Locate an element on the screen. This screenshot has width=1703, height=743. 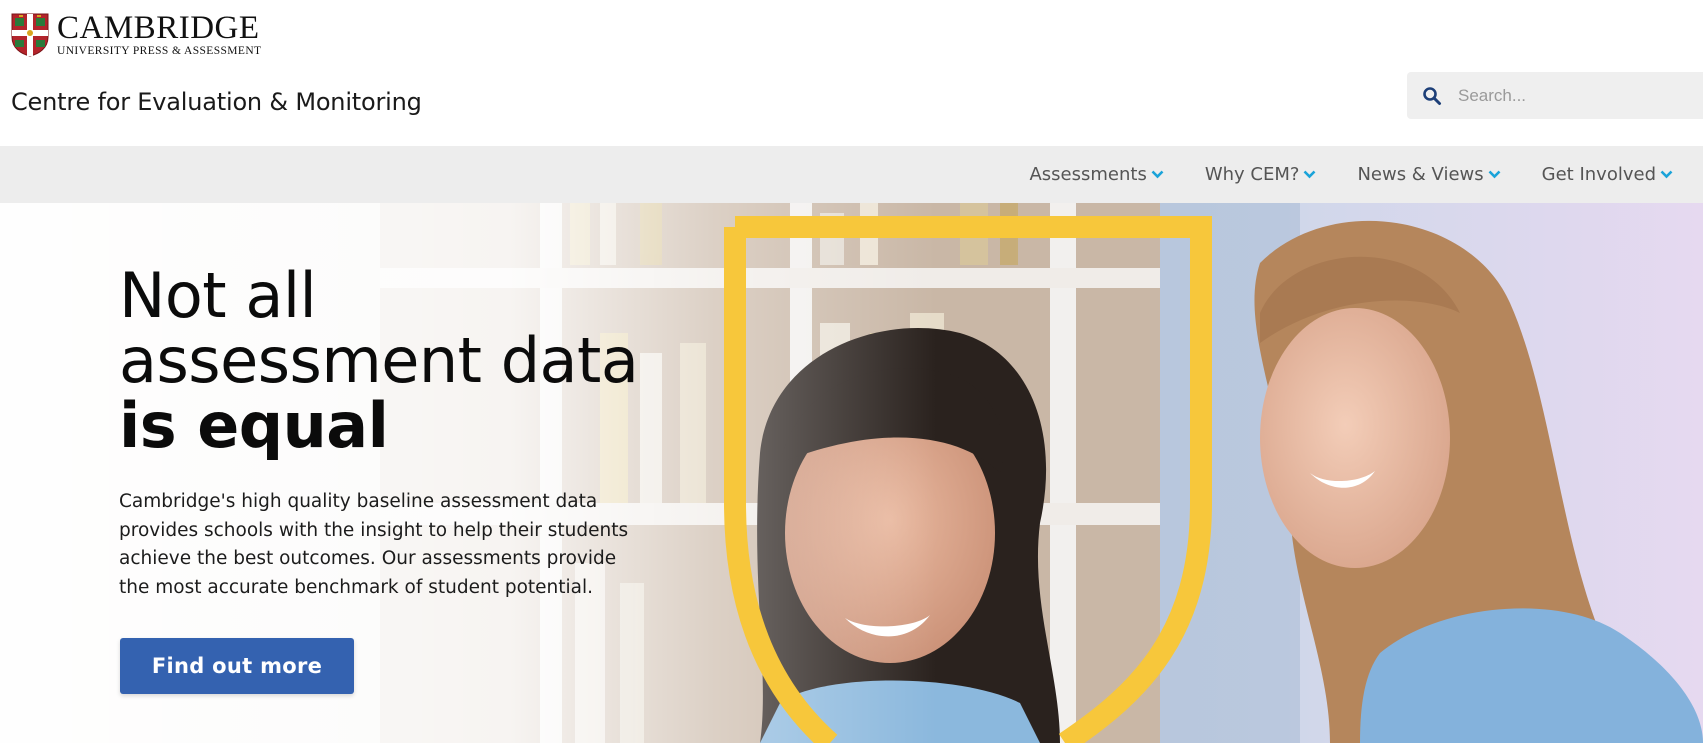
nav-item-label: Get Involved is located at coordinates (1598, 174).